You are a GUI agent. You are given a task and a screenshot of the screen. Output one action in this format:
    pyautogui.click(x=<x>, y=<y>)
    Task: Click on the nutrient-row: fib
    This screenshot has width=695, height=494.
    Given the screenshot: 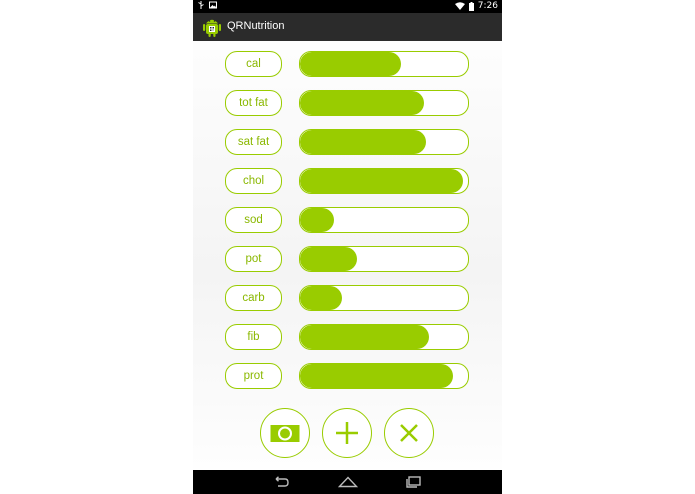 What is the action you would take?
    pyautogui.click(x=347, y=338)
    